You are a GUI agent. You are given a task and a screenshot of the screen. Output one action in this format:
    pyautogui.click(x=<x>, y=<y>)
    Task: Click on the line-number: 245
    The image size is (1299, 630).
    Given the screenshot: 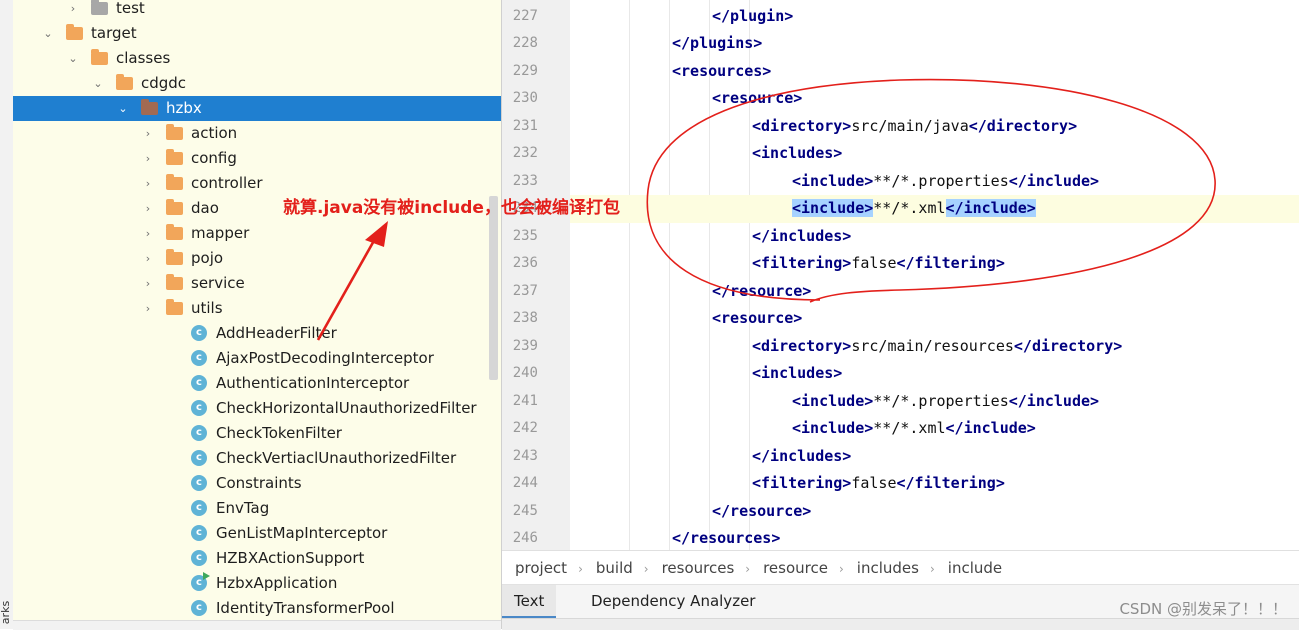 What is the action you would take?
    pyautogui.click(x=525, y=510)
    